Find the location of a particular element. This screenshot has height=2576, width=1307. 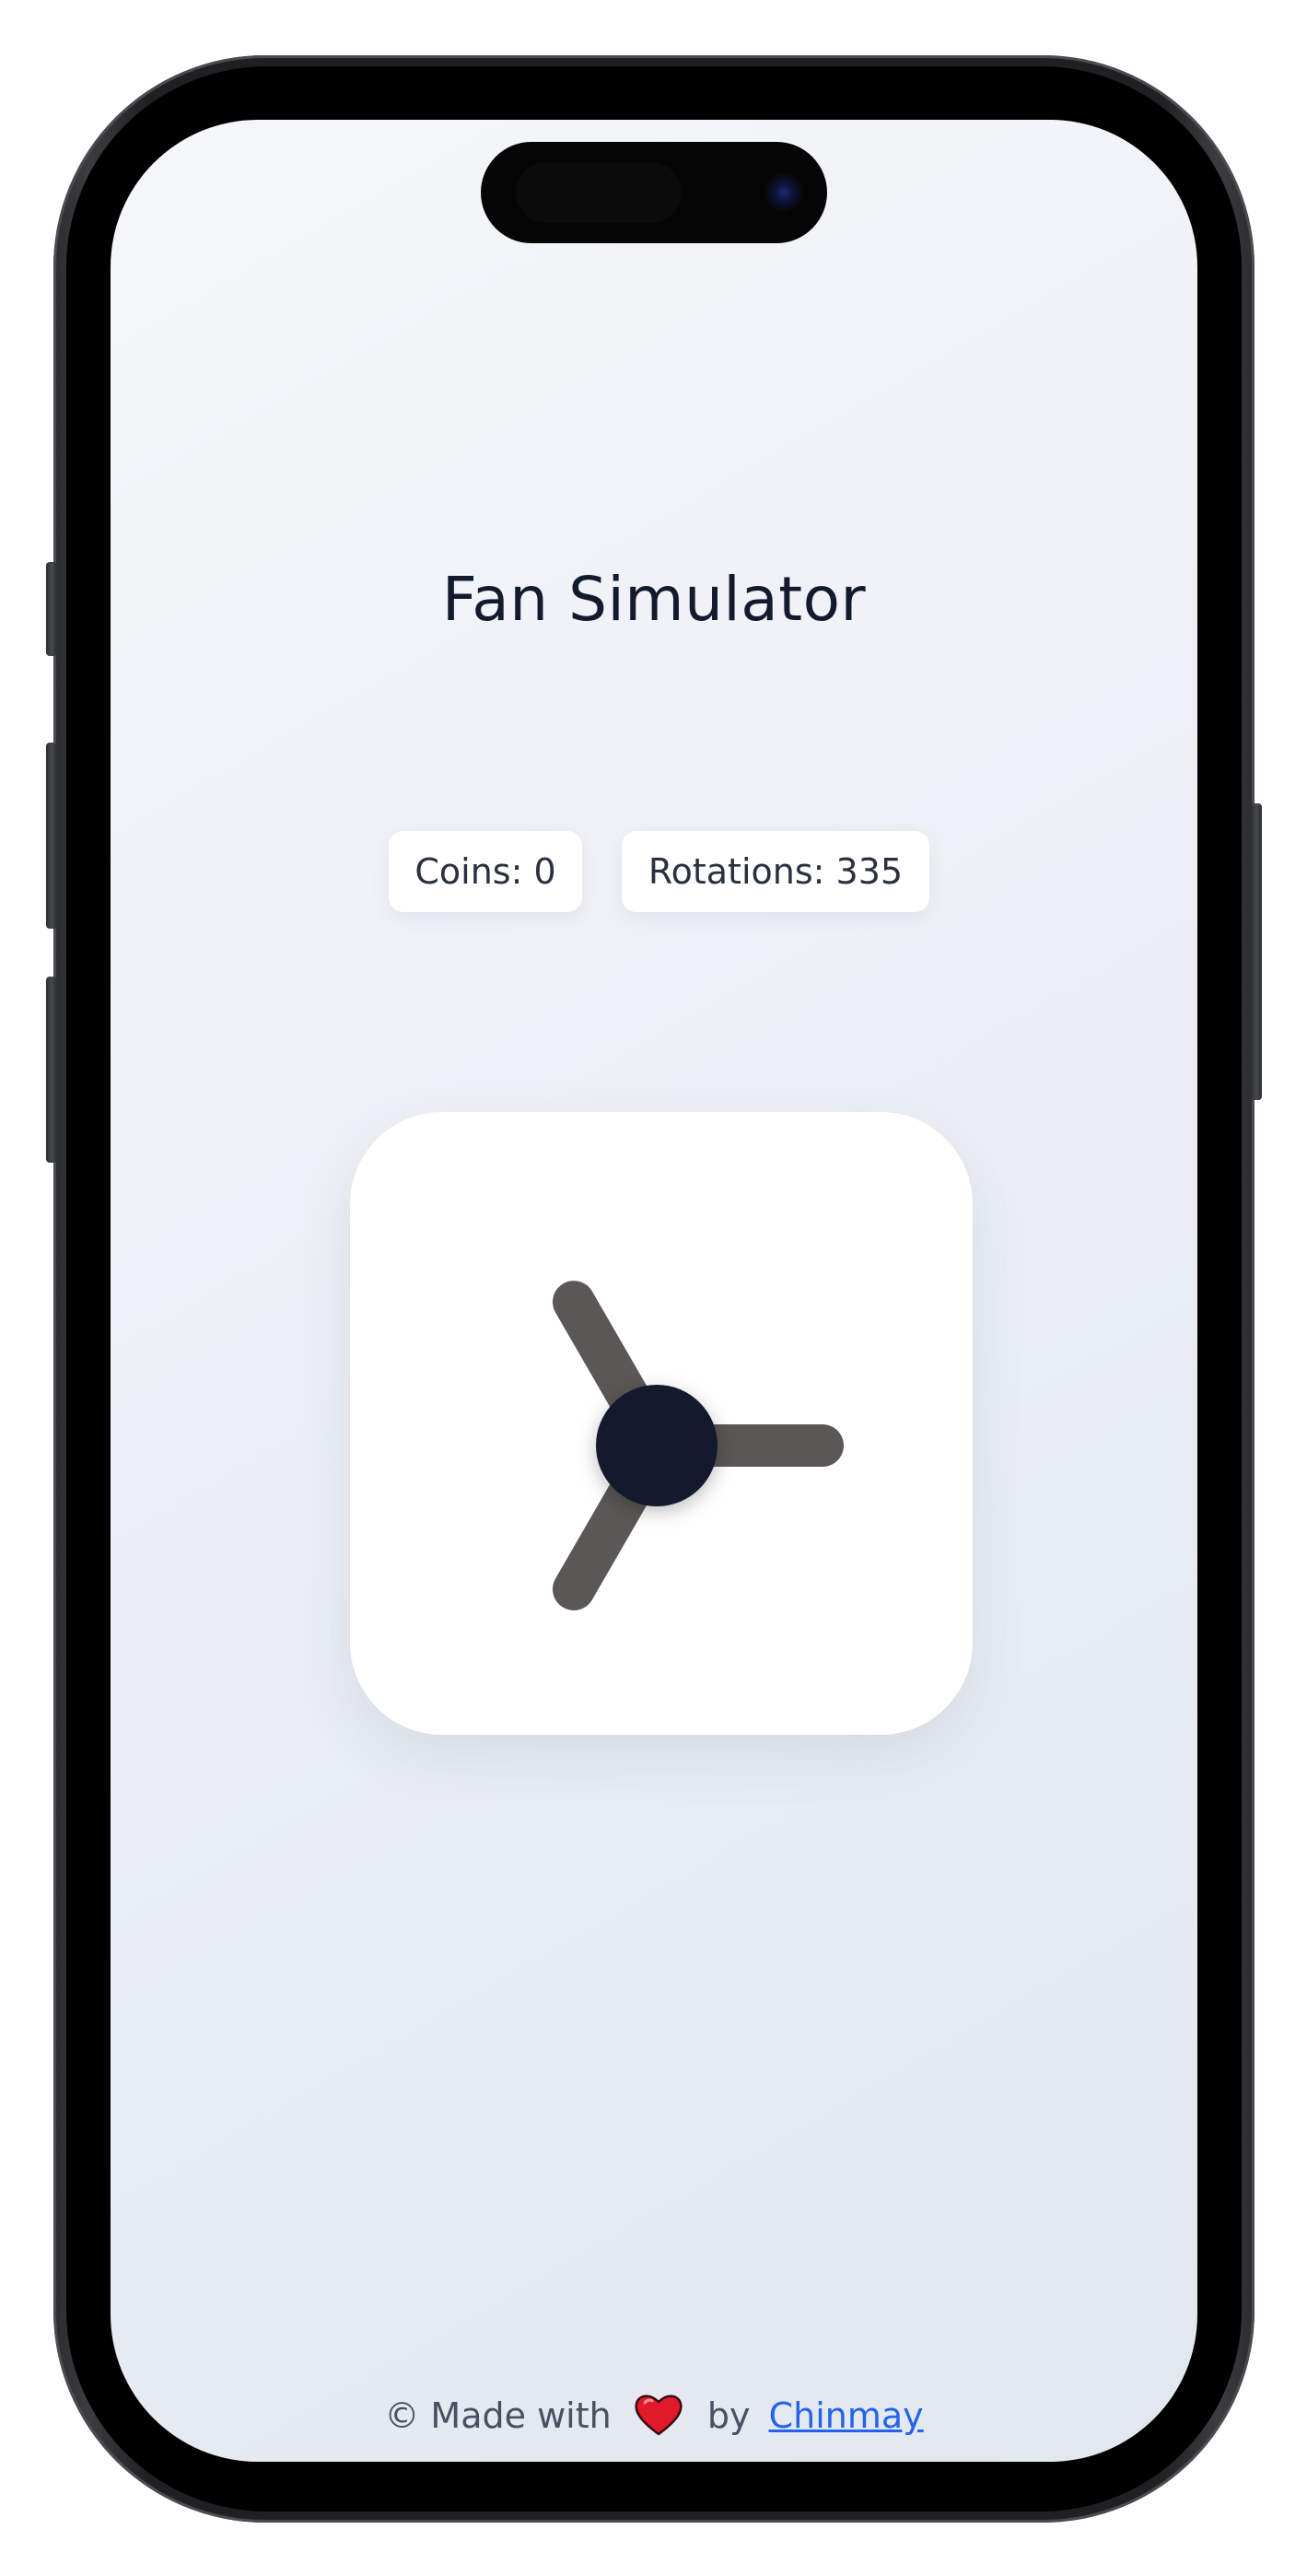

dynamic-island is located at coordinates (654, 192).